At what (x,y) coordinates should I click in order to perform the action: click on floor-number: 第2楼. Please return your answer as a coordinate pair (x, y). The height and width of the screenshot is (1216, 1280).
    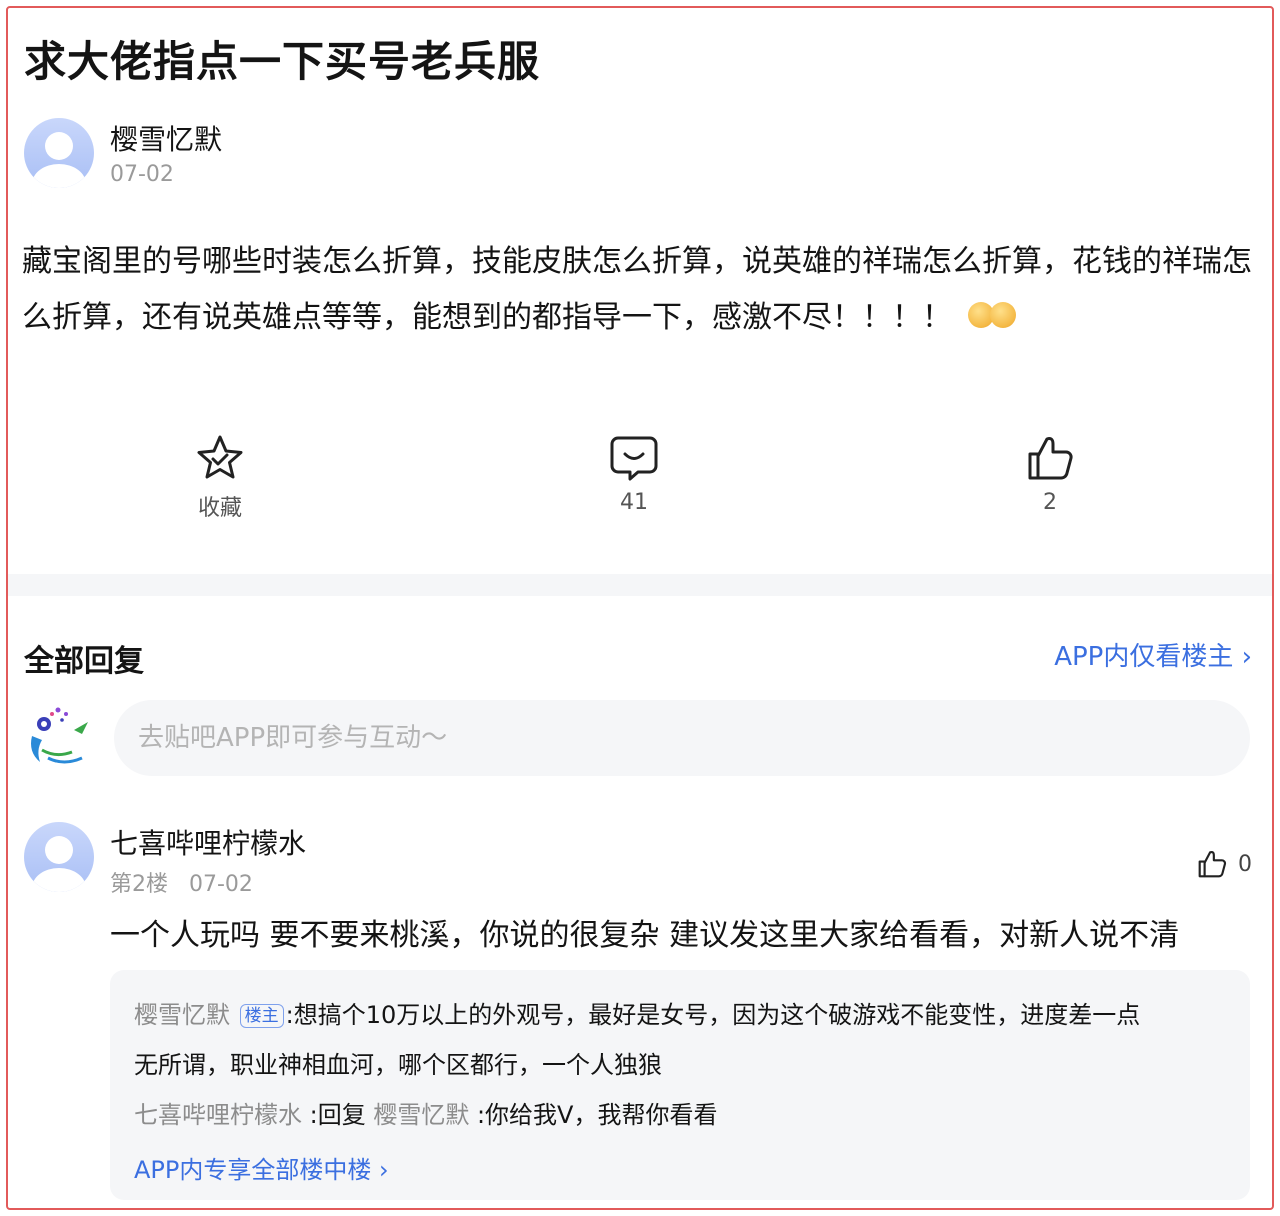
    Looking at the image, I should click on (139, 884).